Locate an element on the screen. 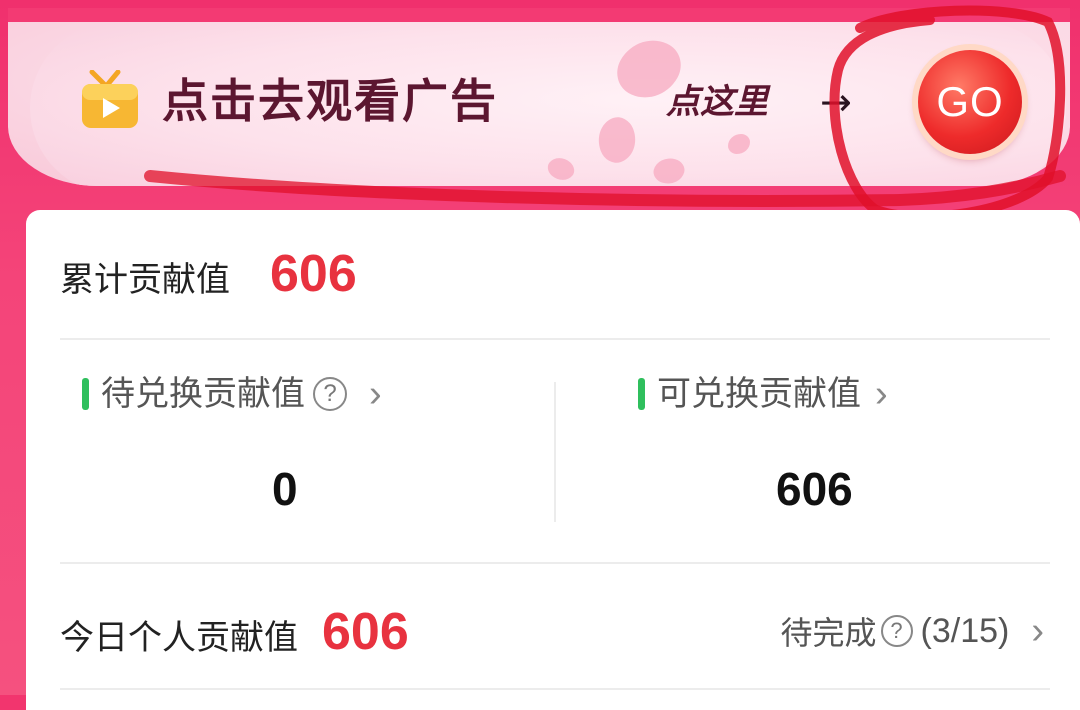 Image resolution: width=1080 pixels, height=710 pixels. total-contribution-row: 累计贡献值 606 is located at coordinates (208, 275).